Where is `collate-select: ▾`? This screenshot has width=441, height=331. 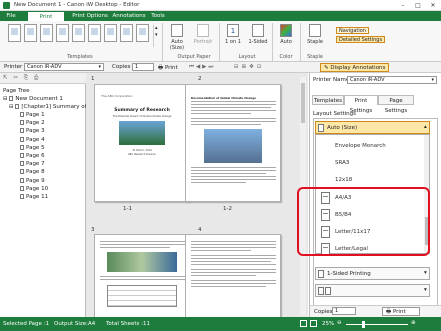 collate-select: ▾ is located at coordinates (372, 290).